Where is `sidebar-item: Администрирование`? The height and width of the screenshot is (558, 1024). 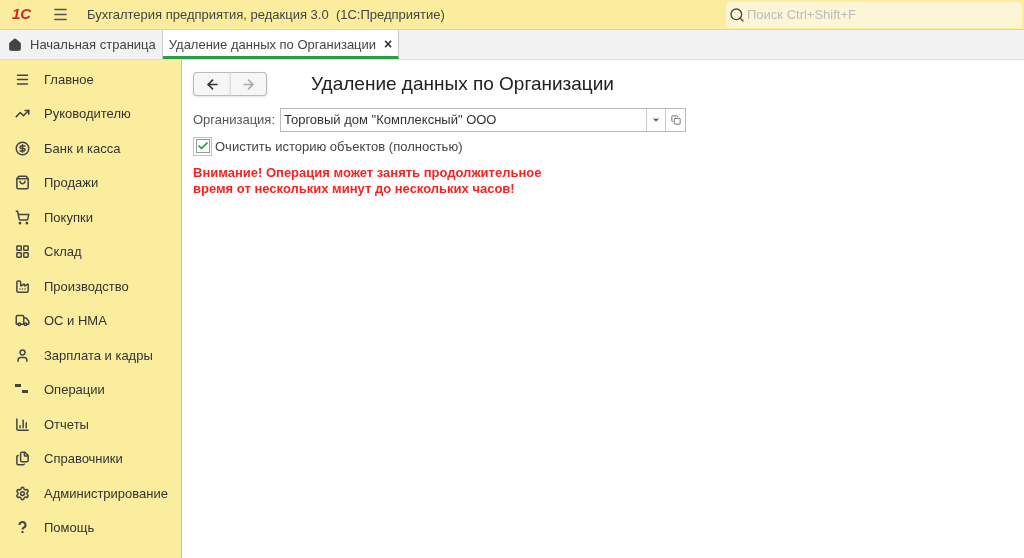 sidebar-item: Администрирование is located at coordinates (90, 493).